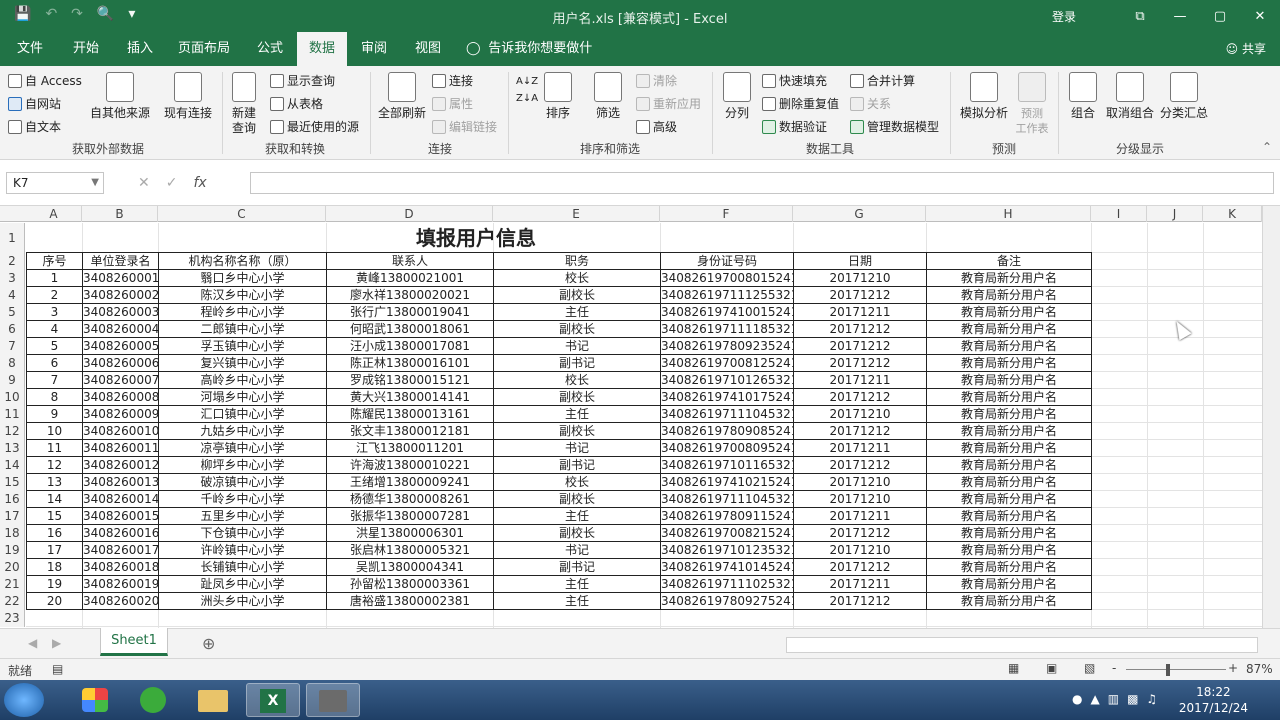 This screenshot has height=720, width=1280. What do you see at coordinates (727, 499) in the screenshot?
I see `table-cell: 340826197111045321` at bounding box center [727, 499].